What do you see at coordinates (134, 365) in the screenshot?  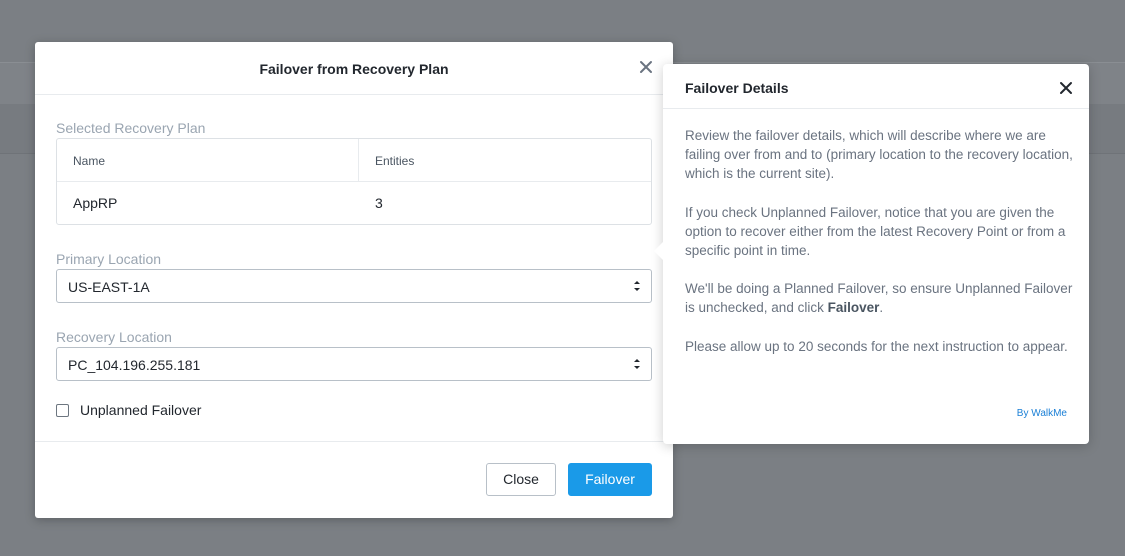 I see `recovery-location-value: PC_104.196.255.181` at bounding box center [134, 365].